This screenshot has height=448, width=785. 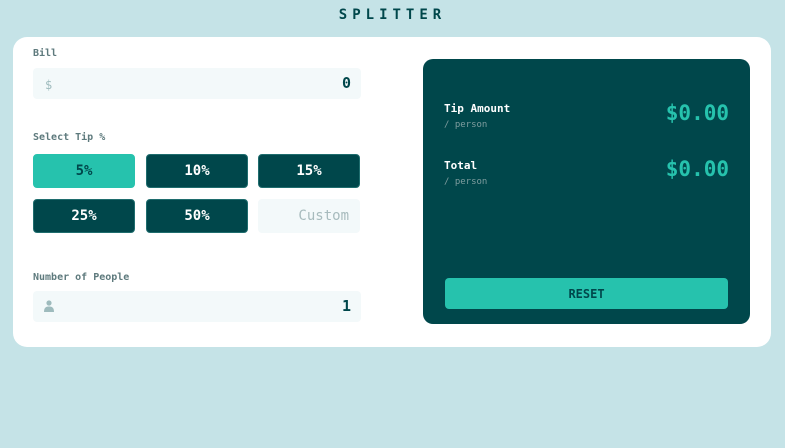 What do you see at coordinates (346, 83) in the screenshot?
I see `bill-value: 0` at bounding box center [346, 83].